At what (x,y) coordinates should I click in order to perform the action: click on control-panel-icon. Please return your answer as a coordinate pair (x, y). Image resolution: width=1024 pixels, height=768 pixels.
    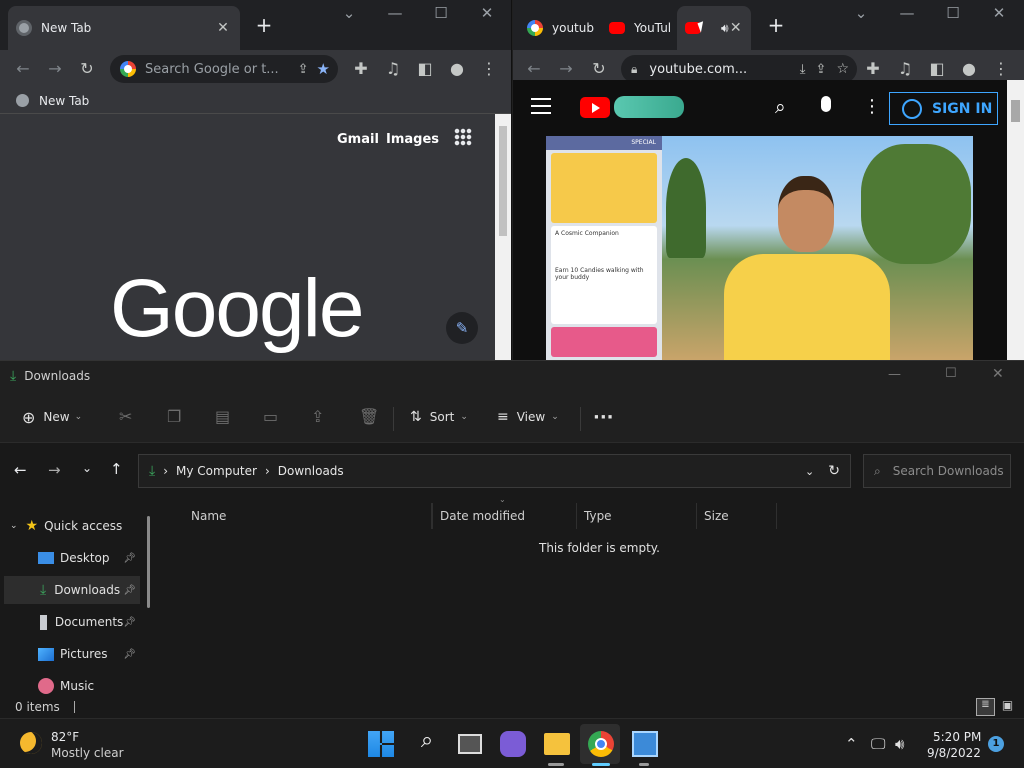
    Looking at the image, I should click on (645, 744).